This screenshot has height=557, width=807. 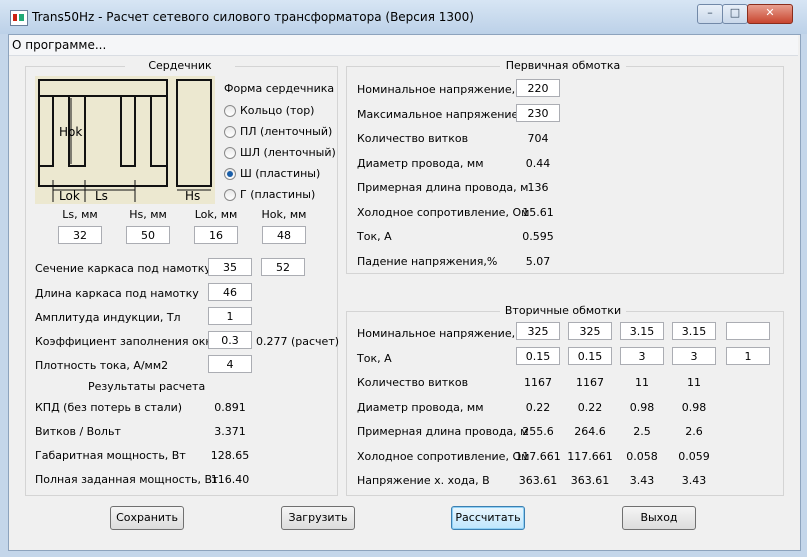 What do you see at coordinates (770, 14) in the screenshot?
I see `close-button: ✕` at bounding box center [770, 14].